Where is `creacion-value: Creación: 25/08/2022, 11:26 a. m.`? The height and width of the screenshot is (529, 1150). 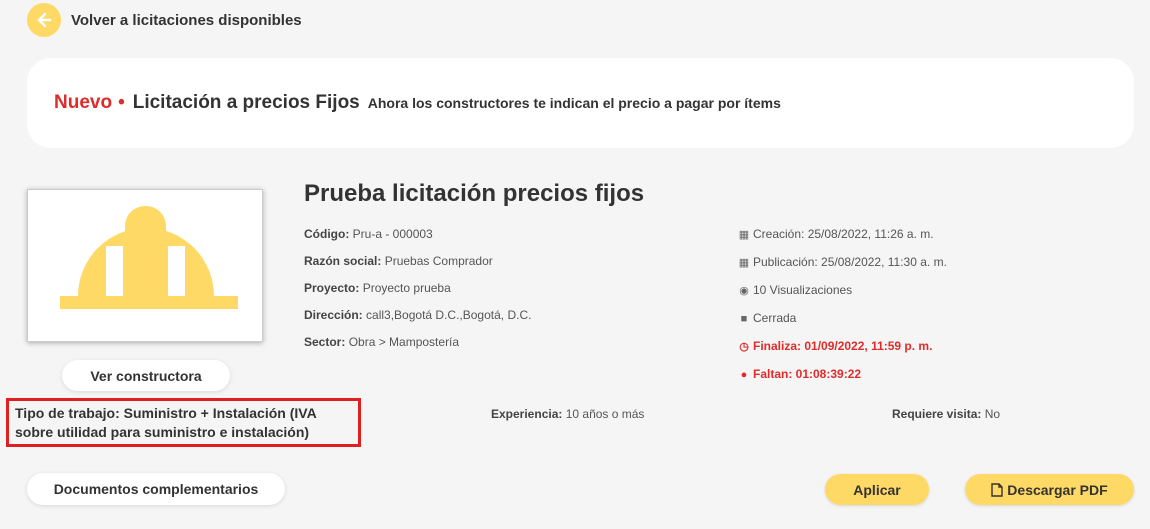
creacion-value: Creación: 25/08/2022, 11:26 a. m. is located at coordinates (843, 234).